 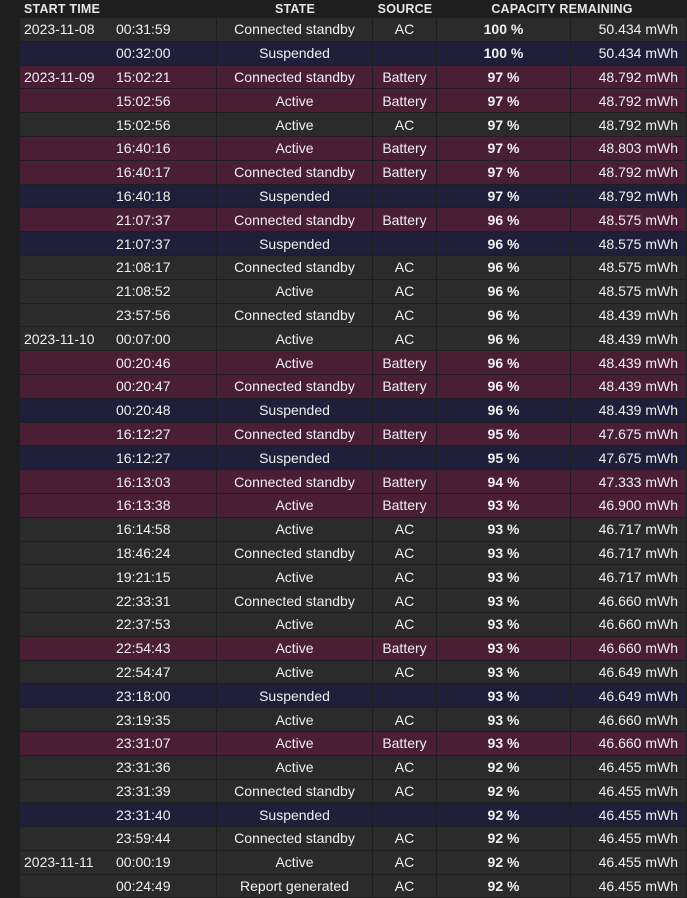 What do you see at coordinates (629, 553) in the screenshot?
I see `cell-capacity: 46.717 mWh` at bounding box center [629, 553].